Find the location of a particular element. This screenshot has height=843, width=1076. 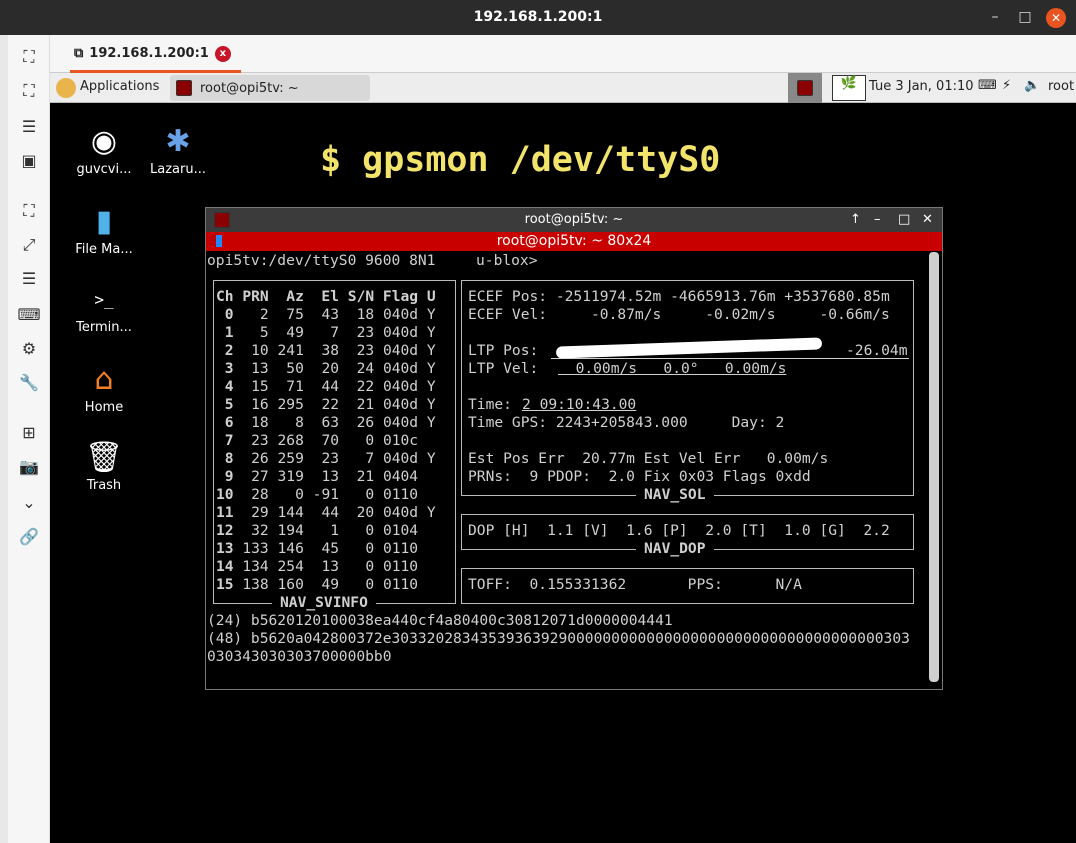

keyboard-layout-icon: ⌨ is located at coordinates (987, 85).